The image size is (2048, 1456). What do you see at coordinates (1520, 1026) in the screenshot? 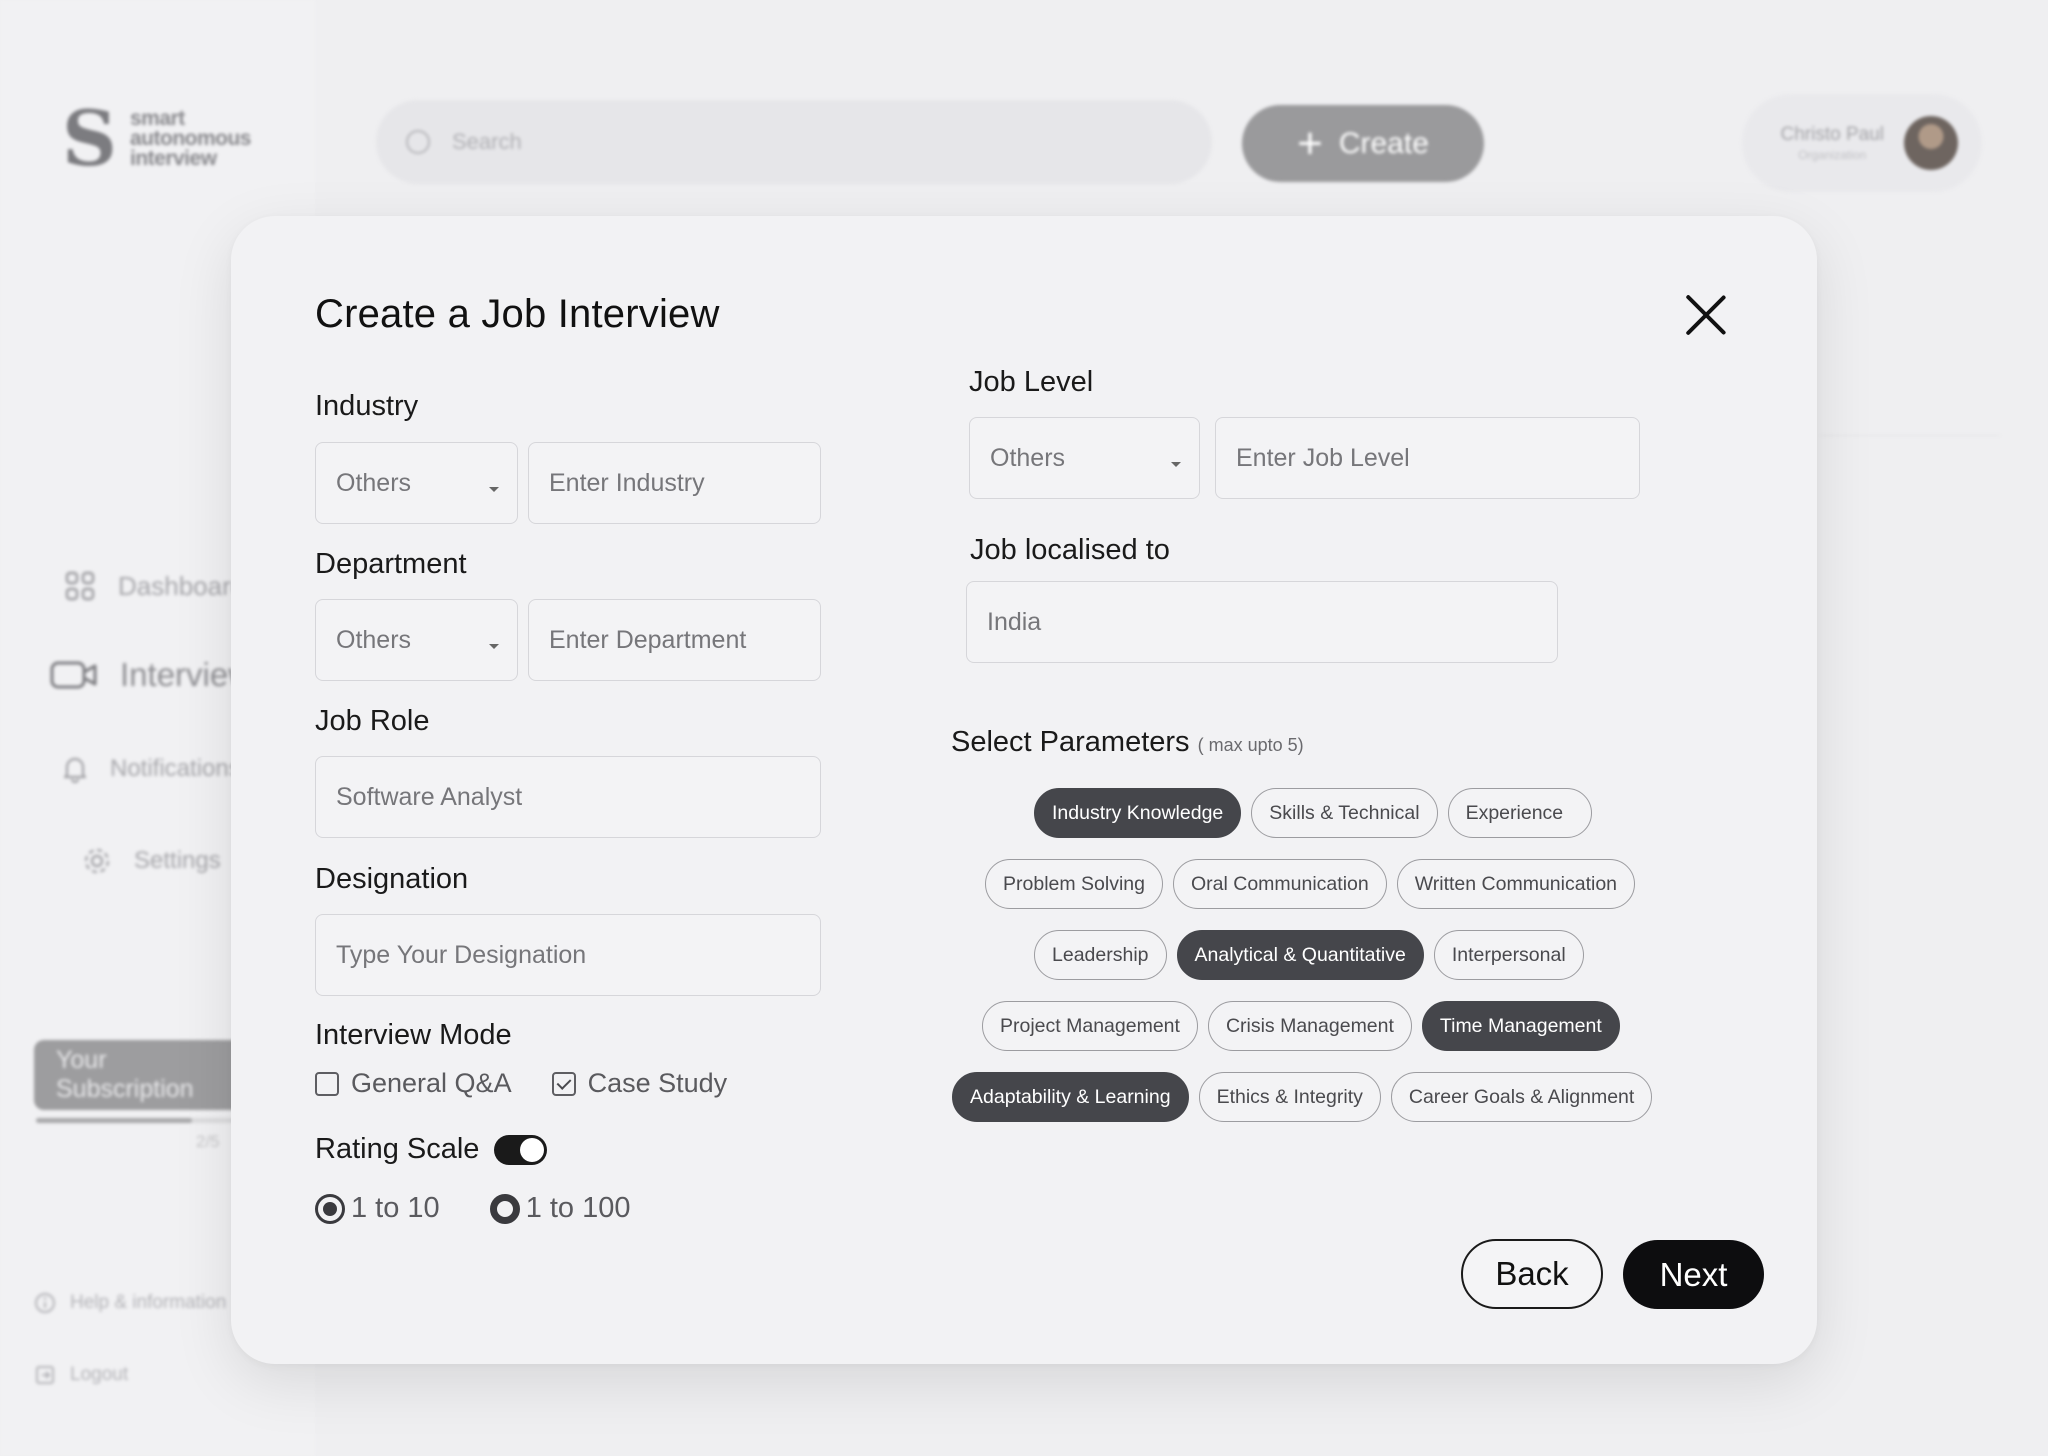
I see `chip-time-management: Time Management` at bounding box center [1520, 1026].